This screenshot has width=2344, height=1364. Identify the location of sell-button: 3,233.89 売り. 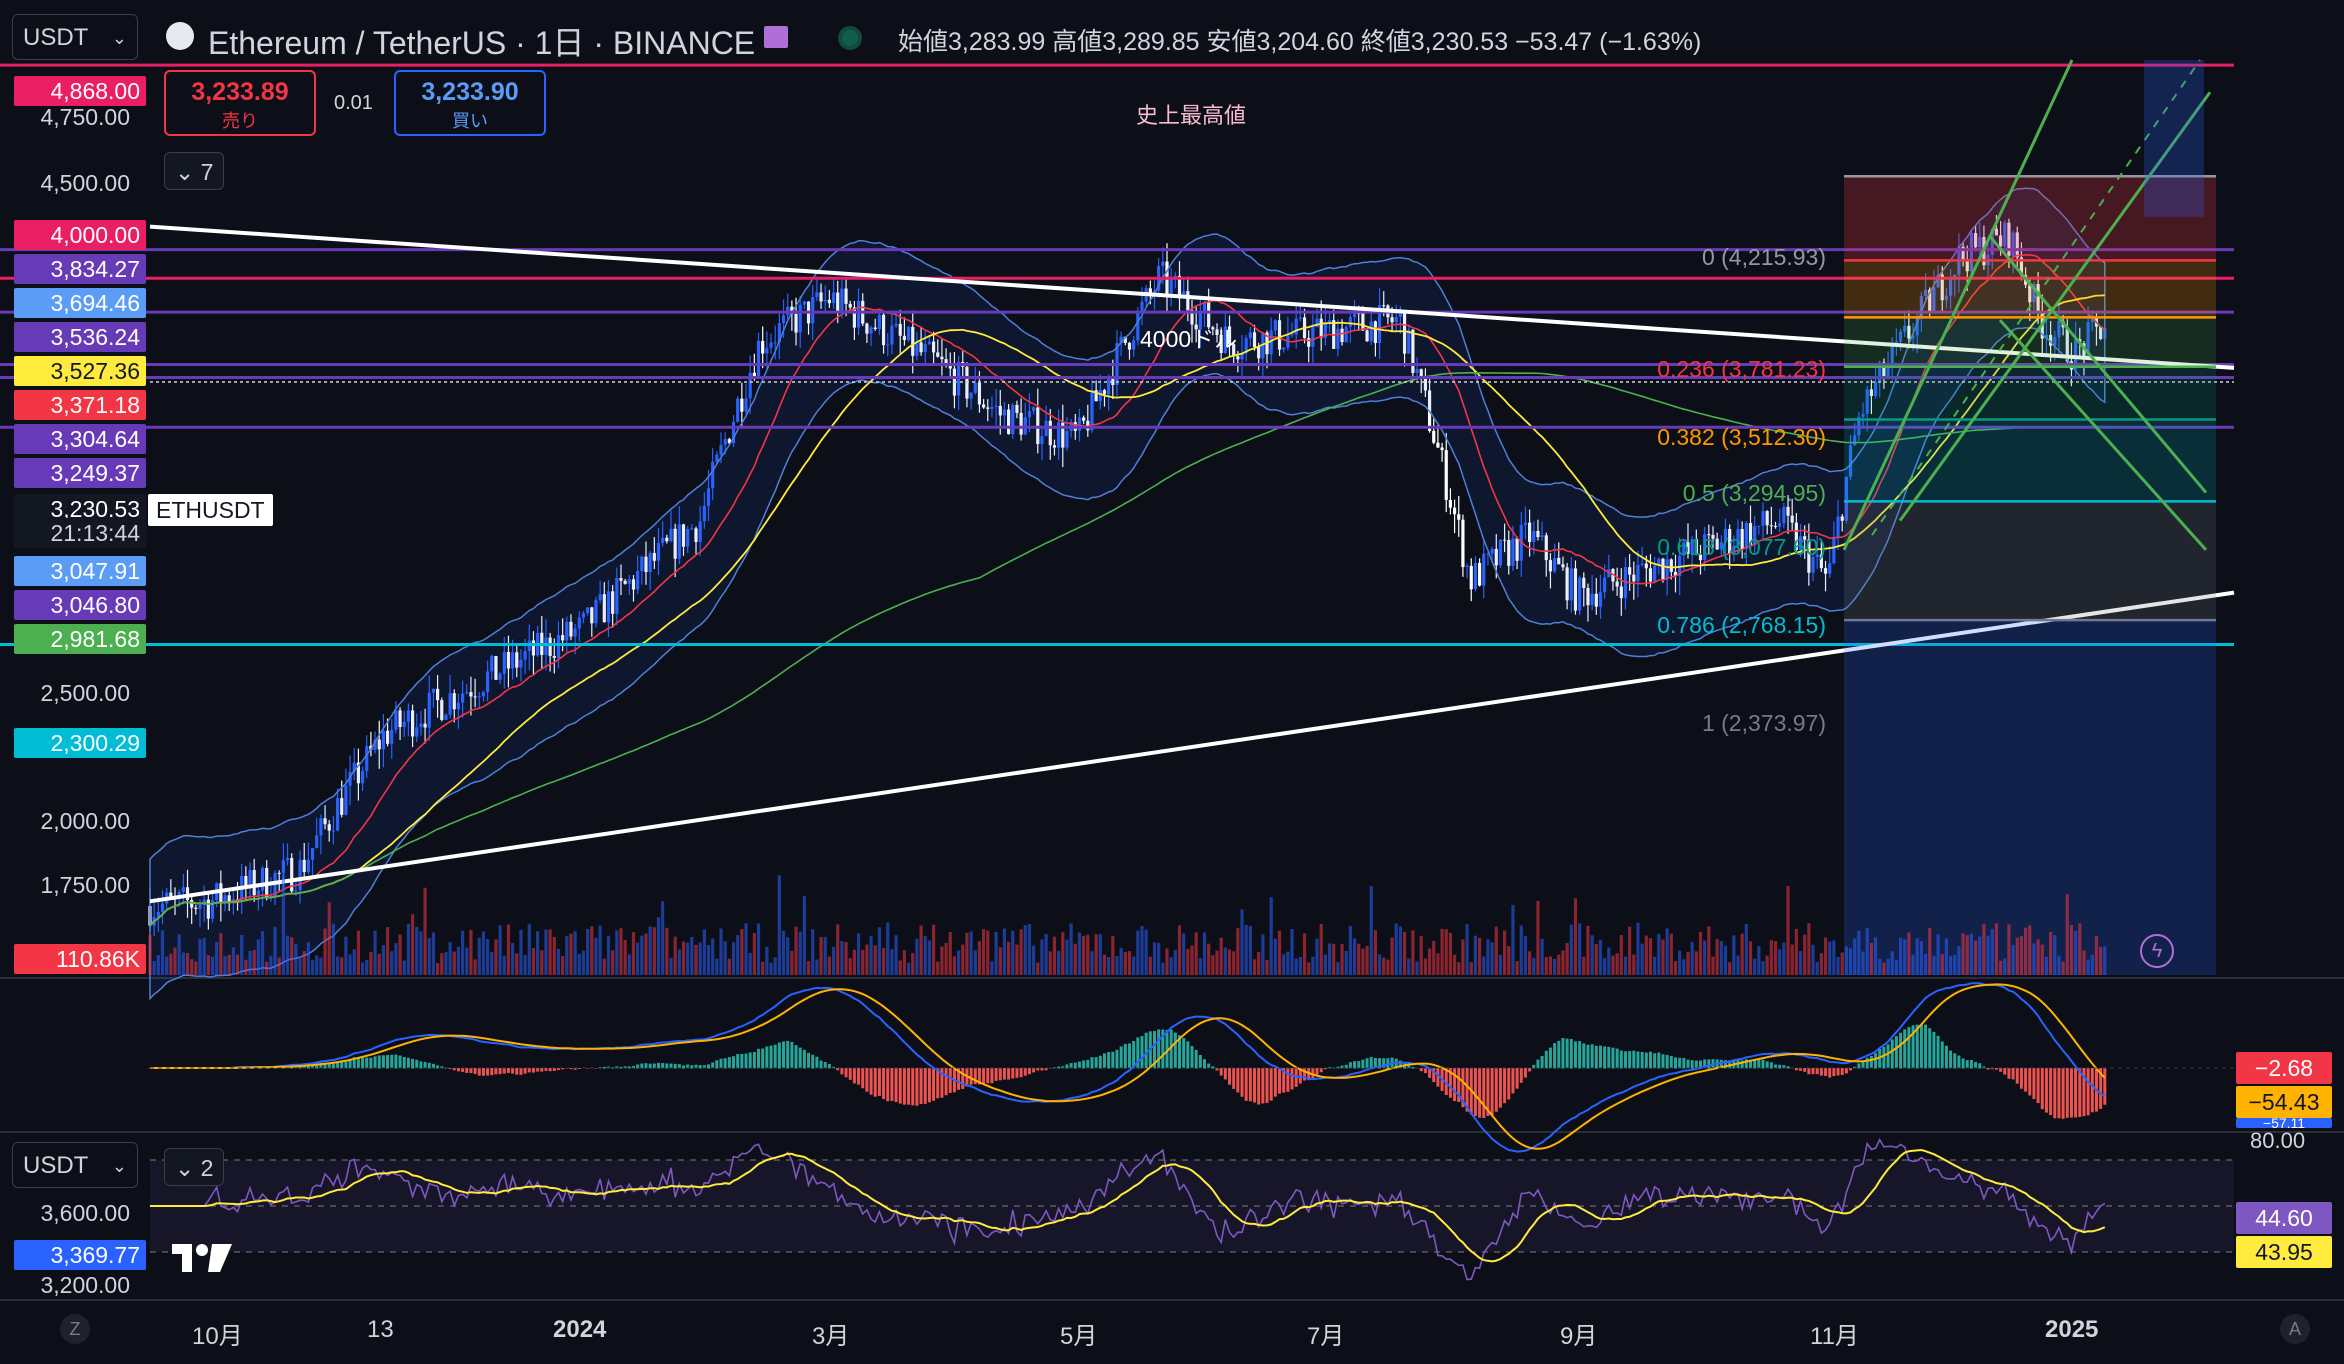
(240, 103).